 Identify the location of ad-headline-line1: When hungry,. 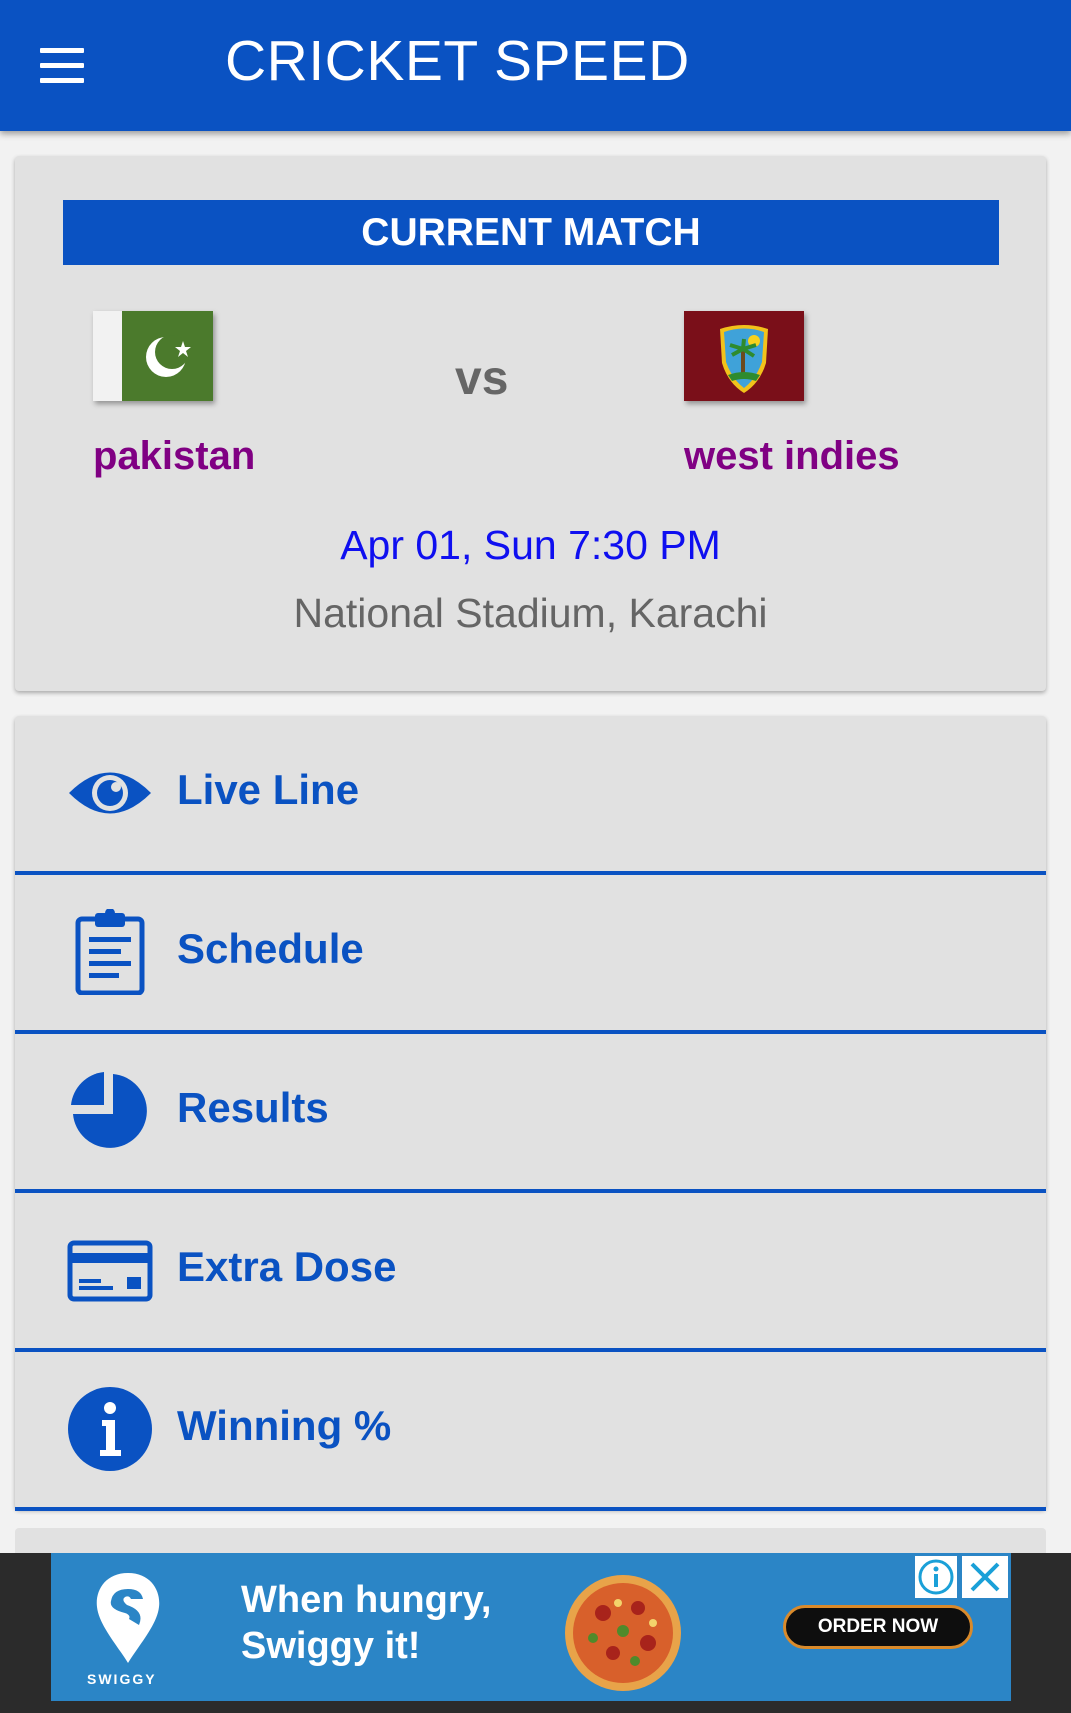
(366, 1600).